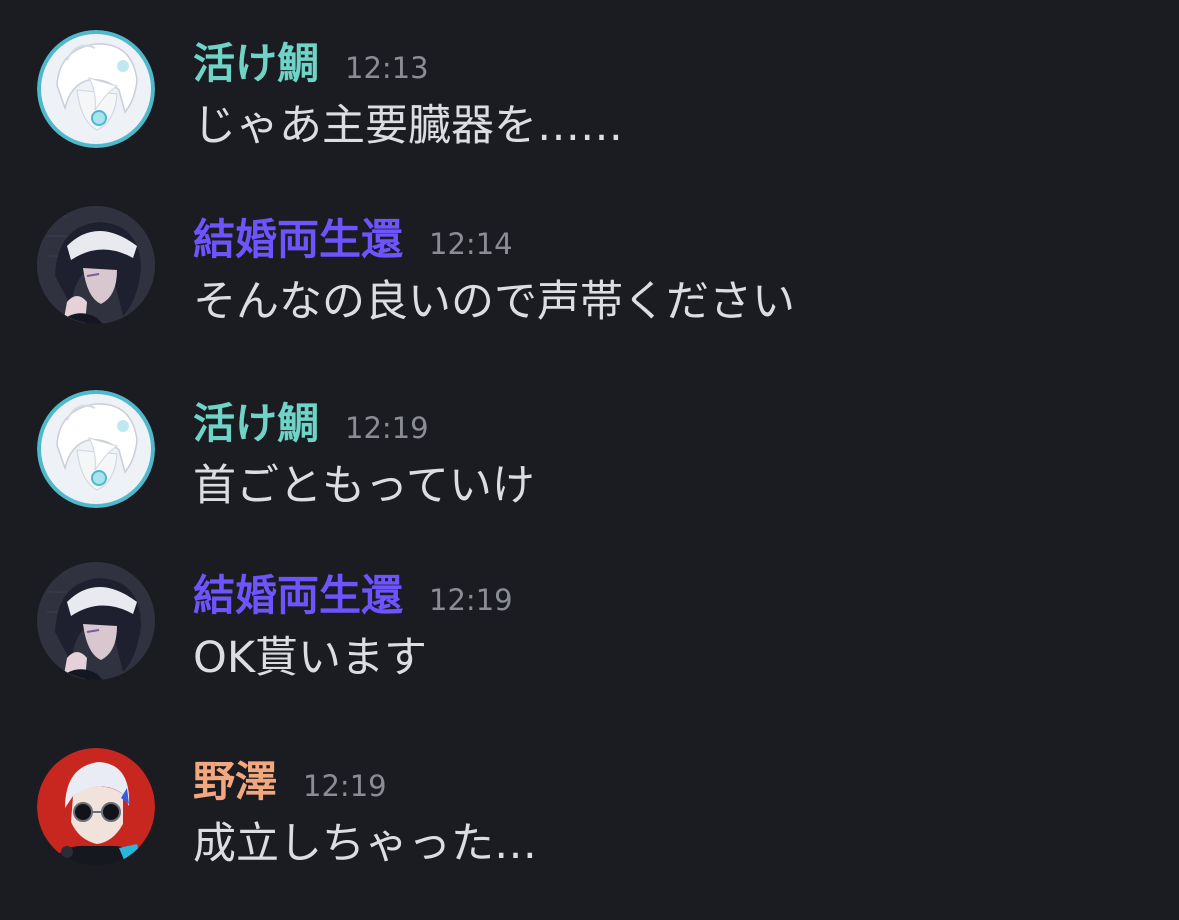 This screenshot has height=920, width=1179. Describe the element at coordinates (235, 782) in the screenshot. I see `author-name: 野澤` at that location.